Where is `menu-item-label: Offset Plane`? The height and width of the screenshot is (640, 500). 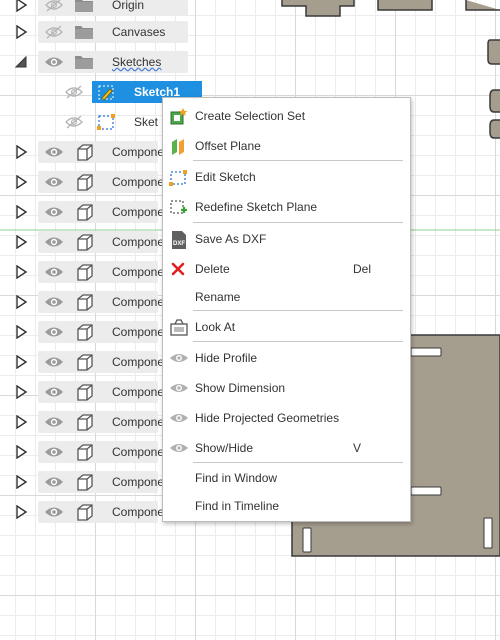 menu-item-label: Offset Plane is located at coordinates (228, 146).